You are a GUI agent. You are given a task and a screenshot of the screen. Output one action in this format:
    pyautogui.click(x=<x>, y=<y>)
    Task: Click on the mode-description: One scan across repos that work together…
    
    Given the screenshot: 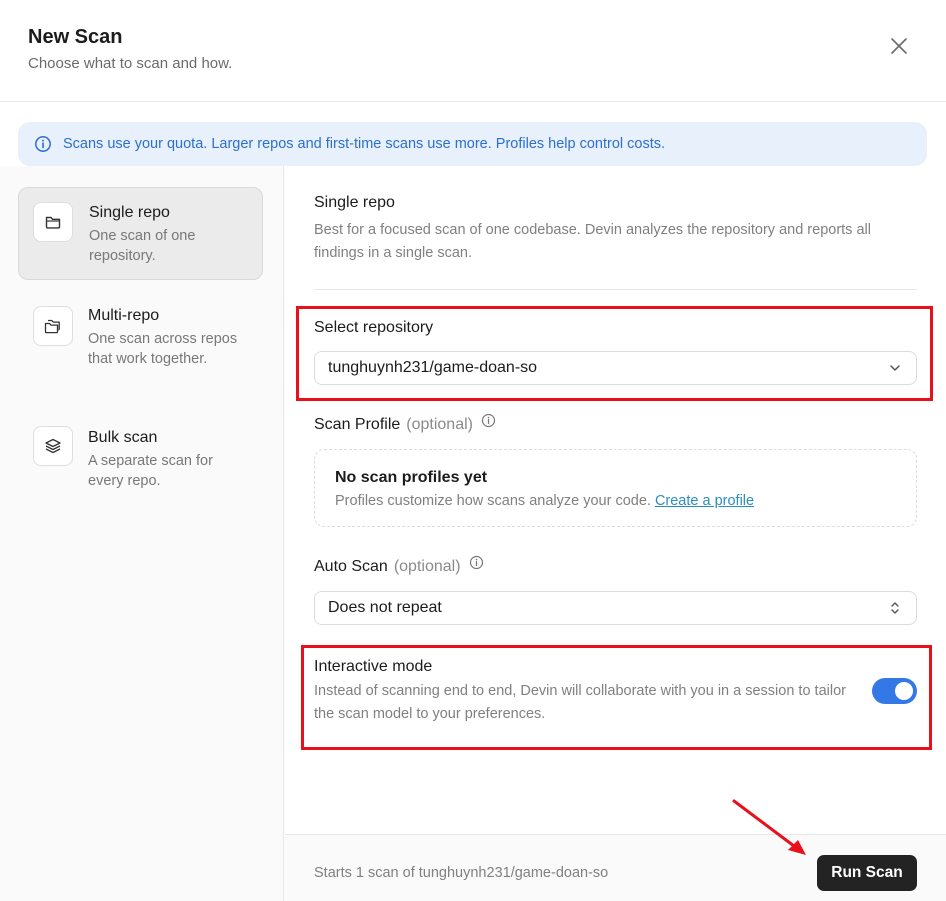 What is the action you would take?
    pyautogui.click(x=163, y=349)
    